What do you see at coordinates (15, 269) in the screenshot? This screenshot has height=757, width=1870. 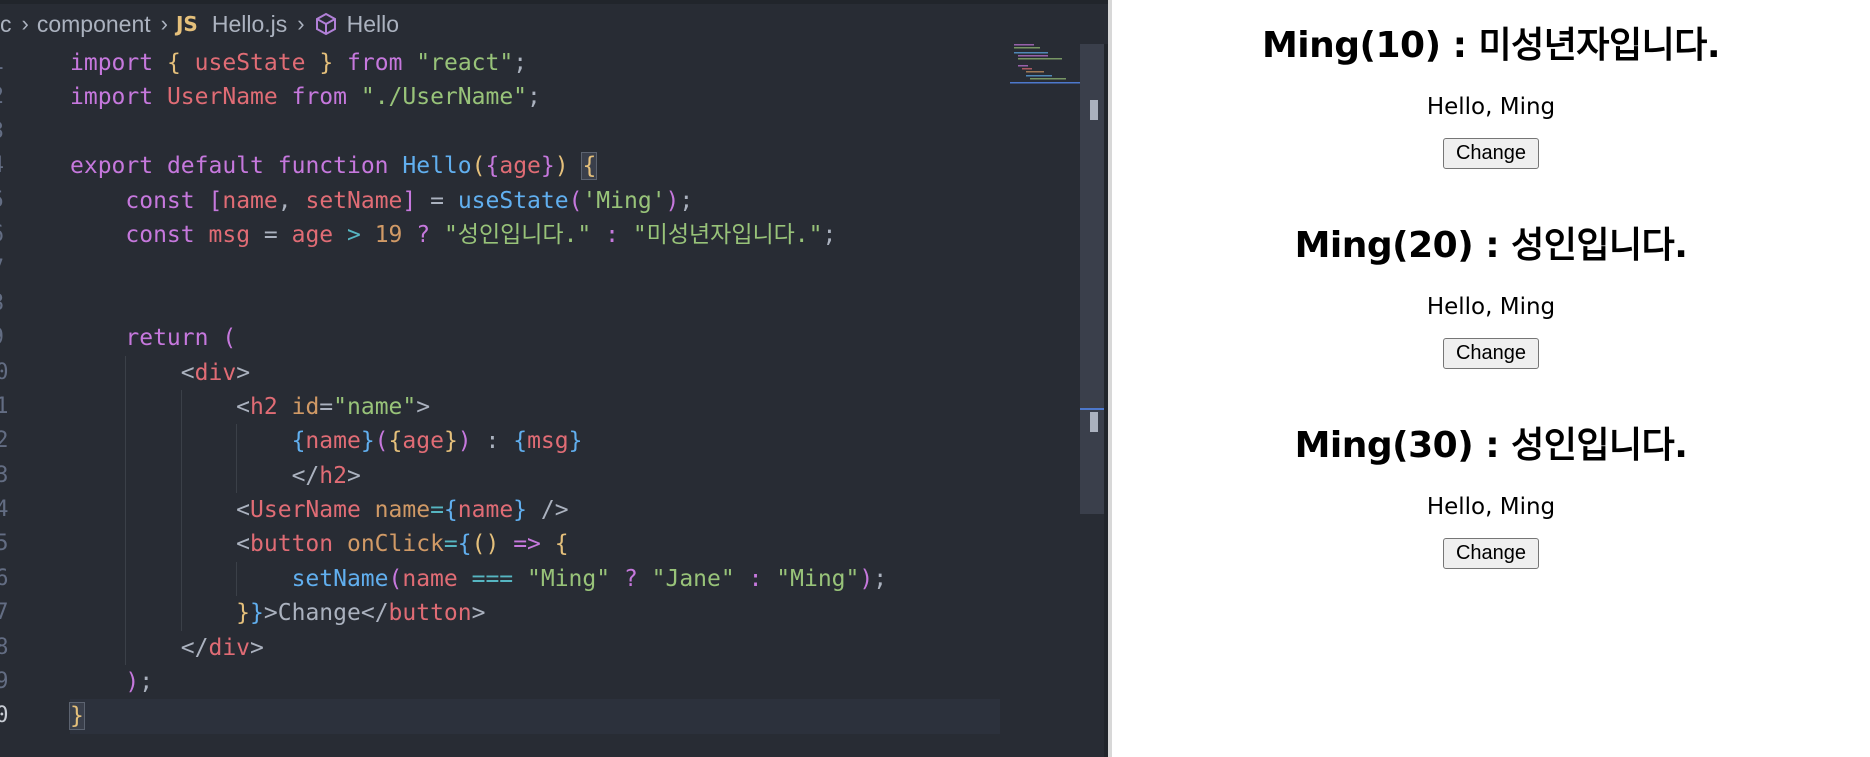 I see `line-number: 7` at bounding box center [15, 269].